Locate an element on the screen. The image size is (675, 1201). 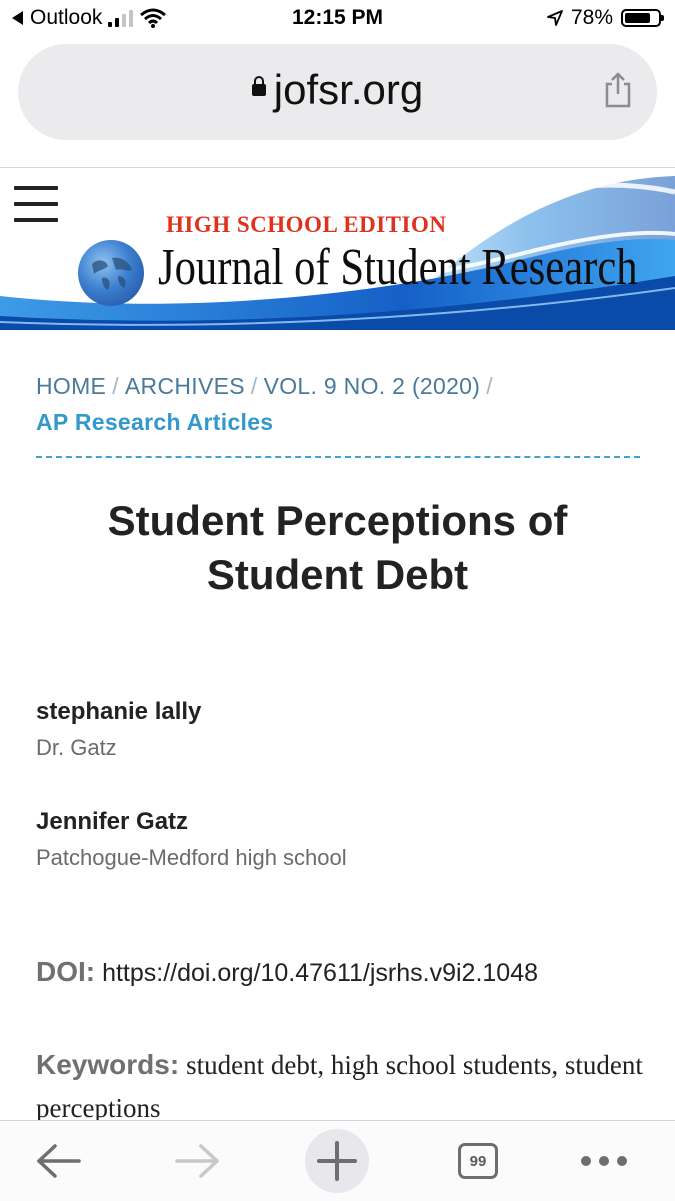
breadcrumb-home: HOME is located at coordinates (71, 386).